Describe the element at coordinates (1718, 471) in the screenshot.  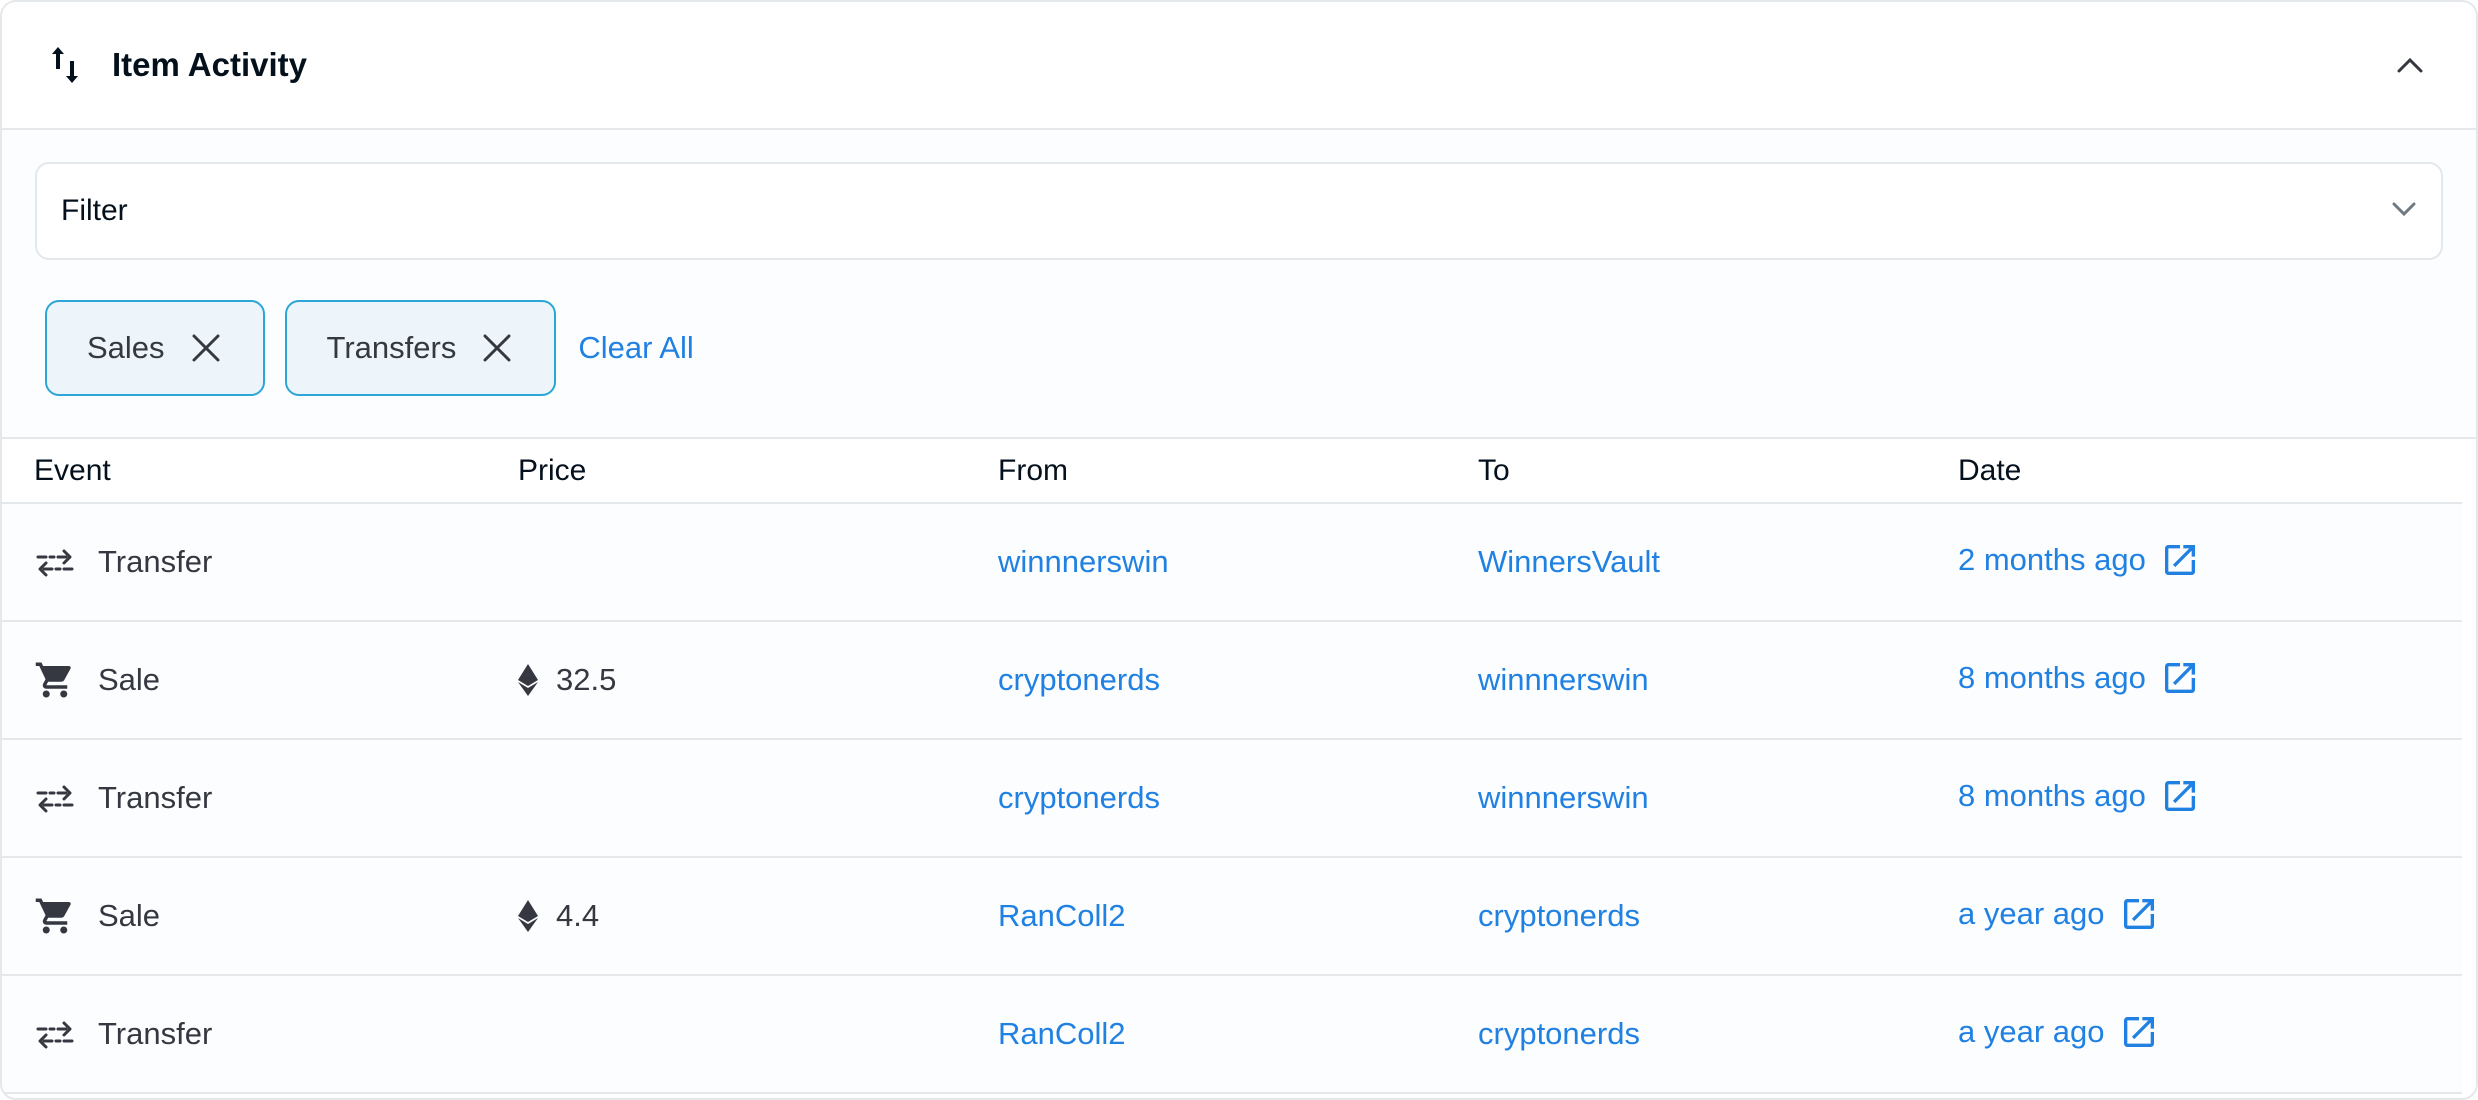
I see `column-header-to: To` at that location.